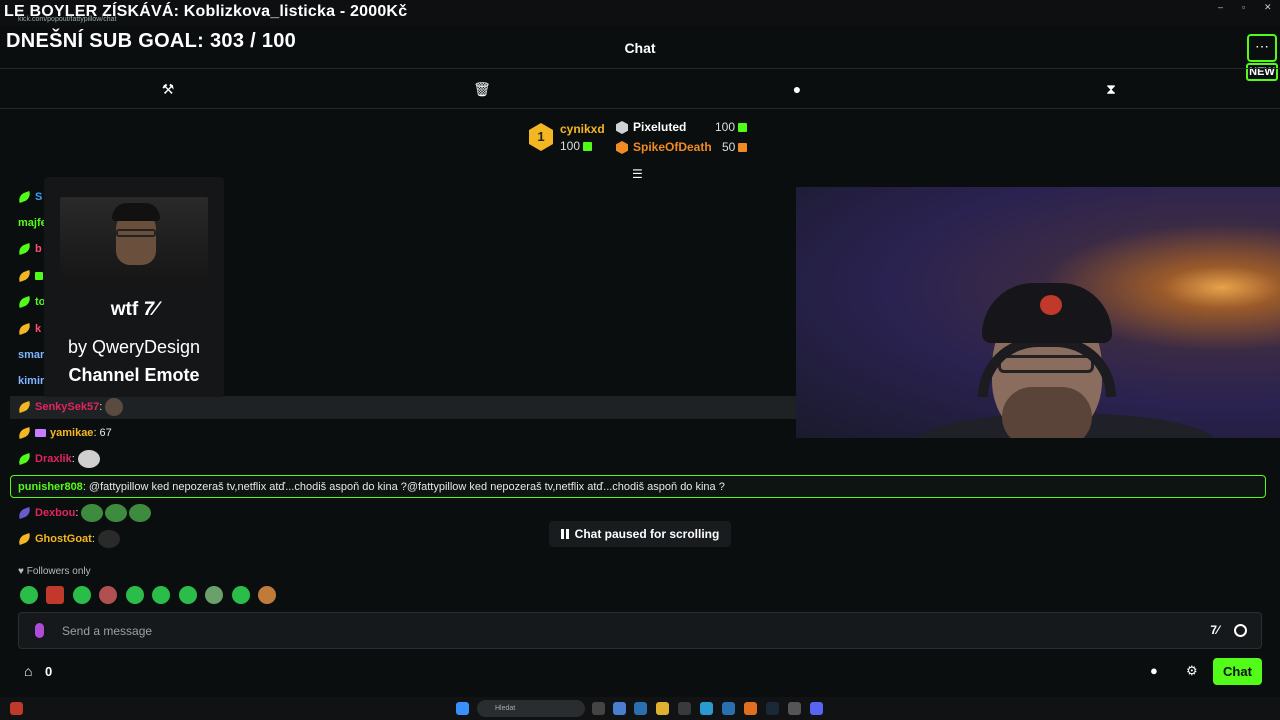 The width and height of the screenshot is (1280, 720). I want to click on username: S, so click(38, 197).